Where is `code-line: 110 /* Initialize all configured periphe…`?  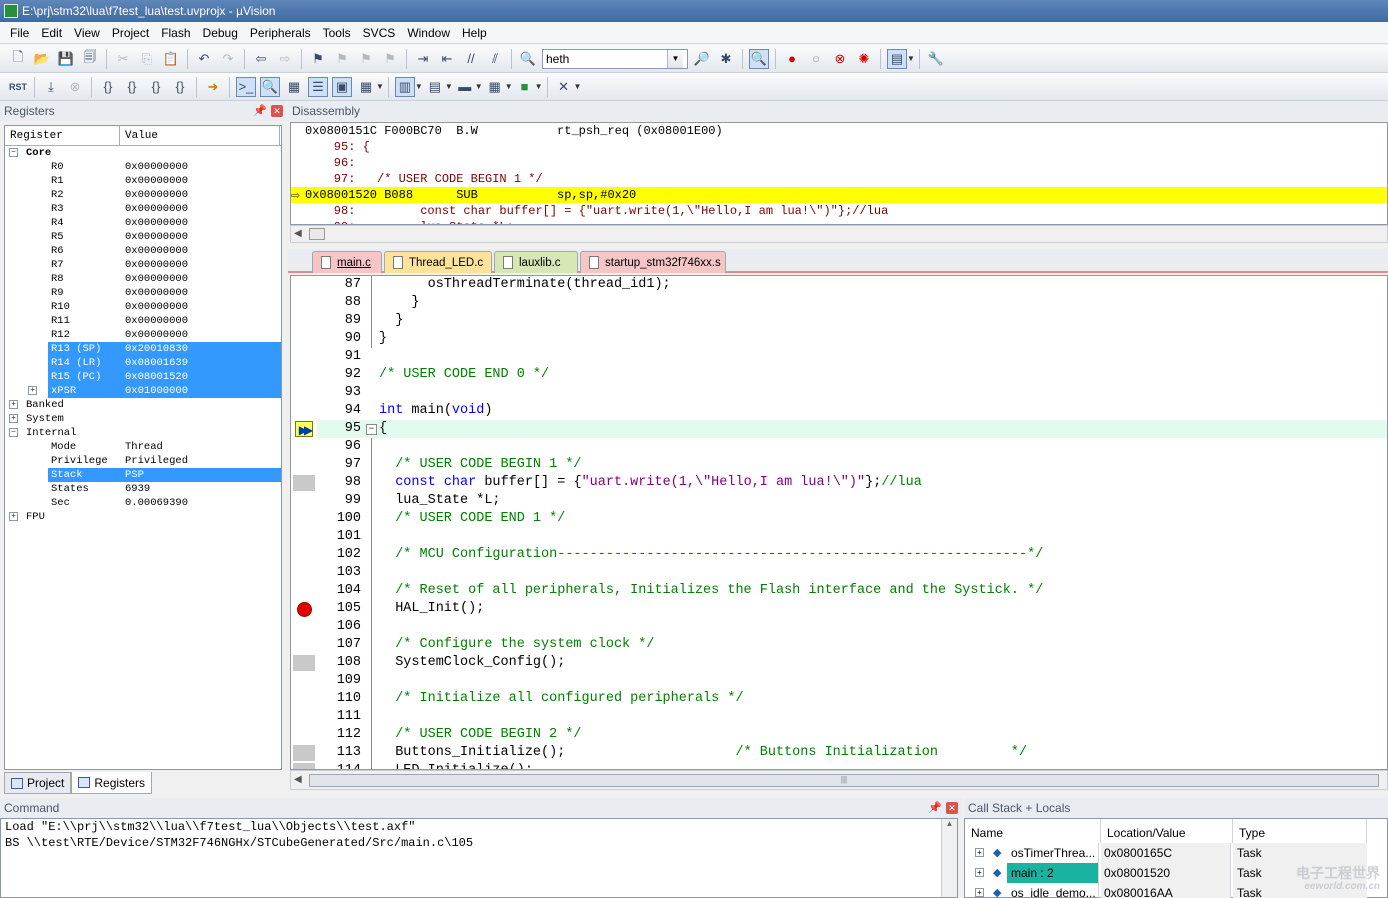
code-line: 110 /* Initialize all configured periphe… is located at coordinates (852, 699).